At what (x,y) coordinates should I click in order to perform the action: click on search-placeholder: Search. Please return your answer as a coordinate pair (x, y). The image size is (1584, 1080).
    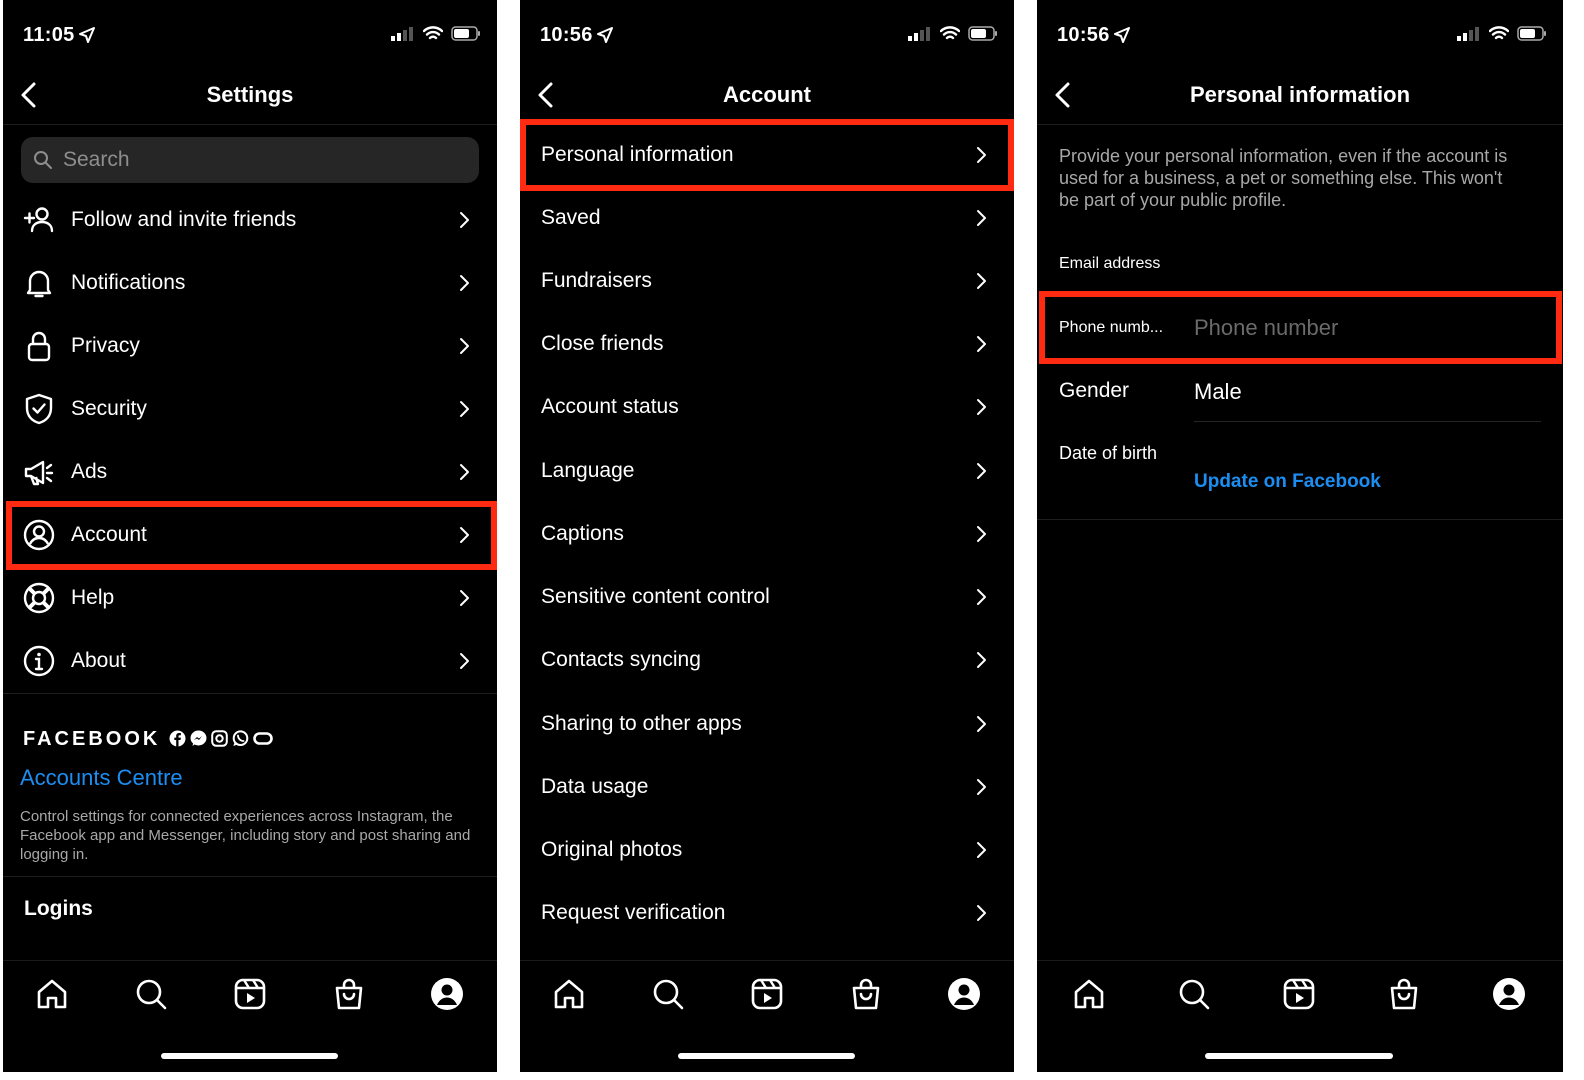
    Looking at the image, I should click on (96, 159).